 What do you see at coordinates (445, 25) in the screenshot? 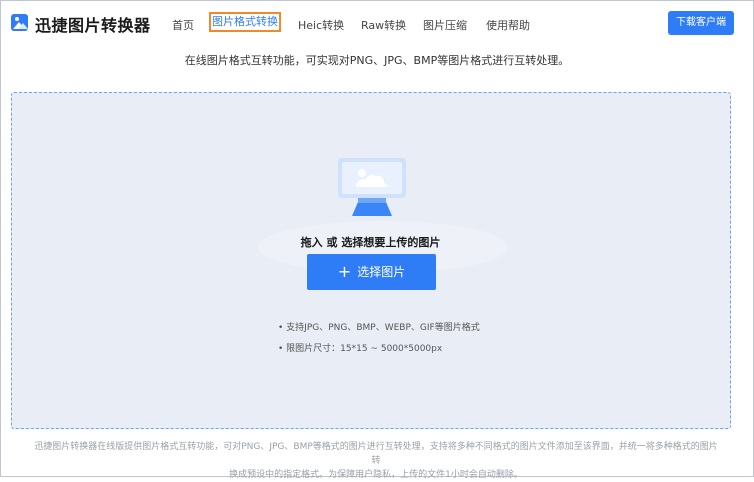
I see `nav-image-compress: 图片压缩` at bounding box center [445, 25].